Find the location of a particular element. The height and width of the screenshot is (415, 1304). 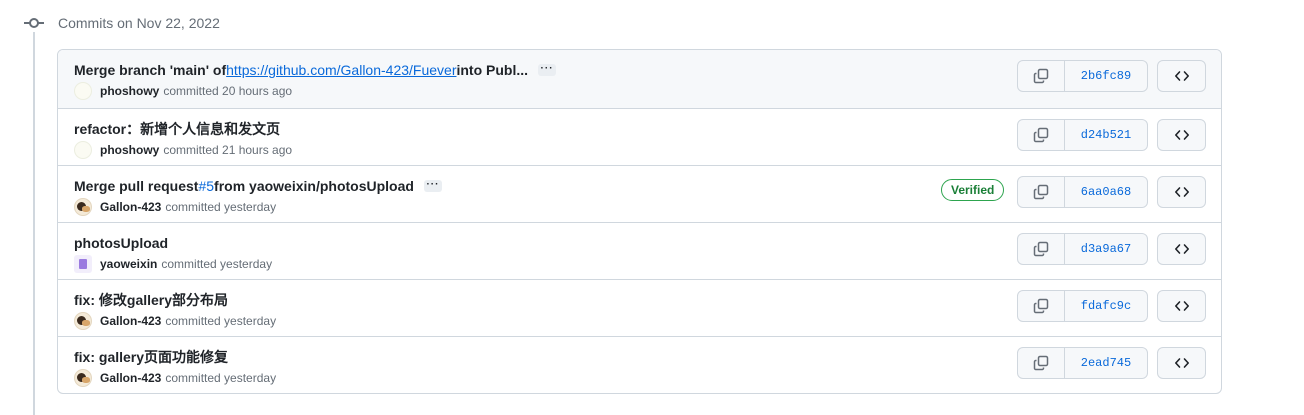

commit-sha-group: 2ead745 is located at coordinates (1082, 363).